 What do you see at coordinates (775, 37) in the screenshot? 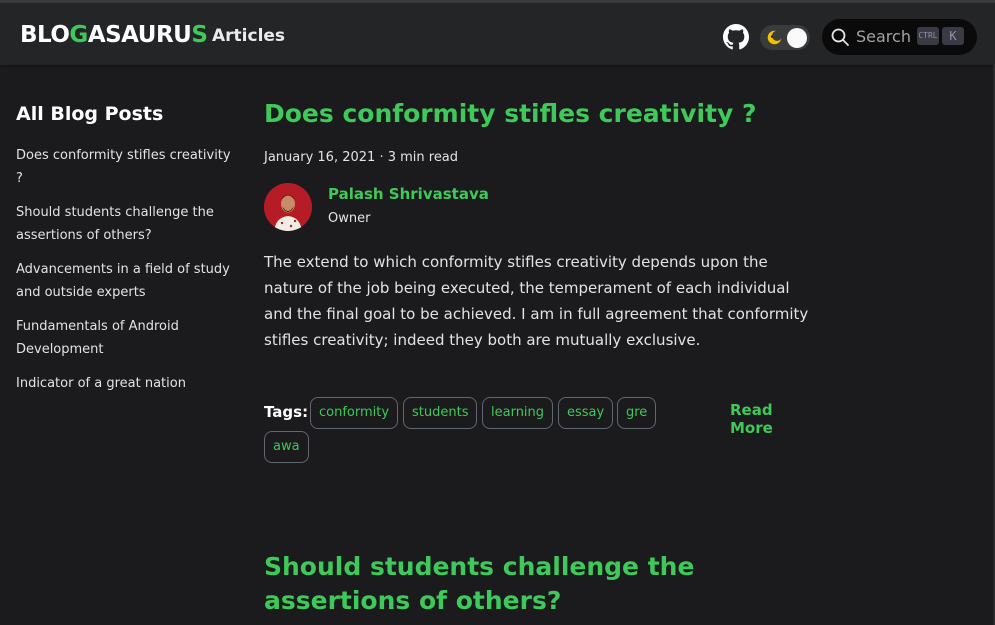
I see `moon-icon` at bounding box center [775, 37].